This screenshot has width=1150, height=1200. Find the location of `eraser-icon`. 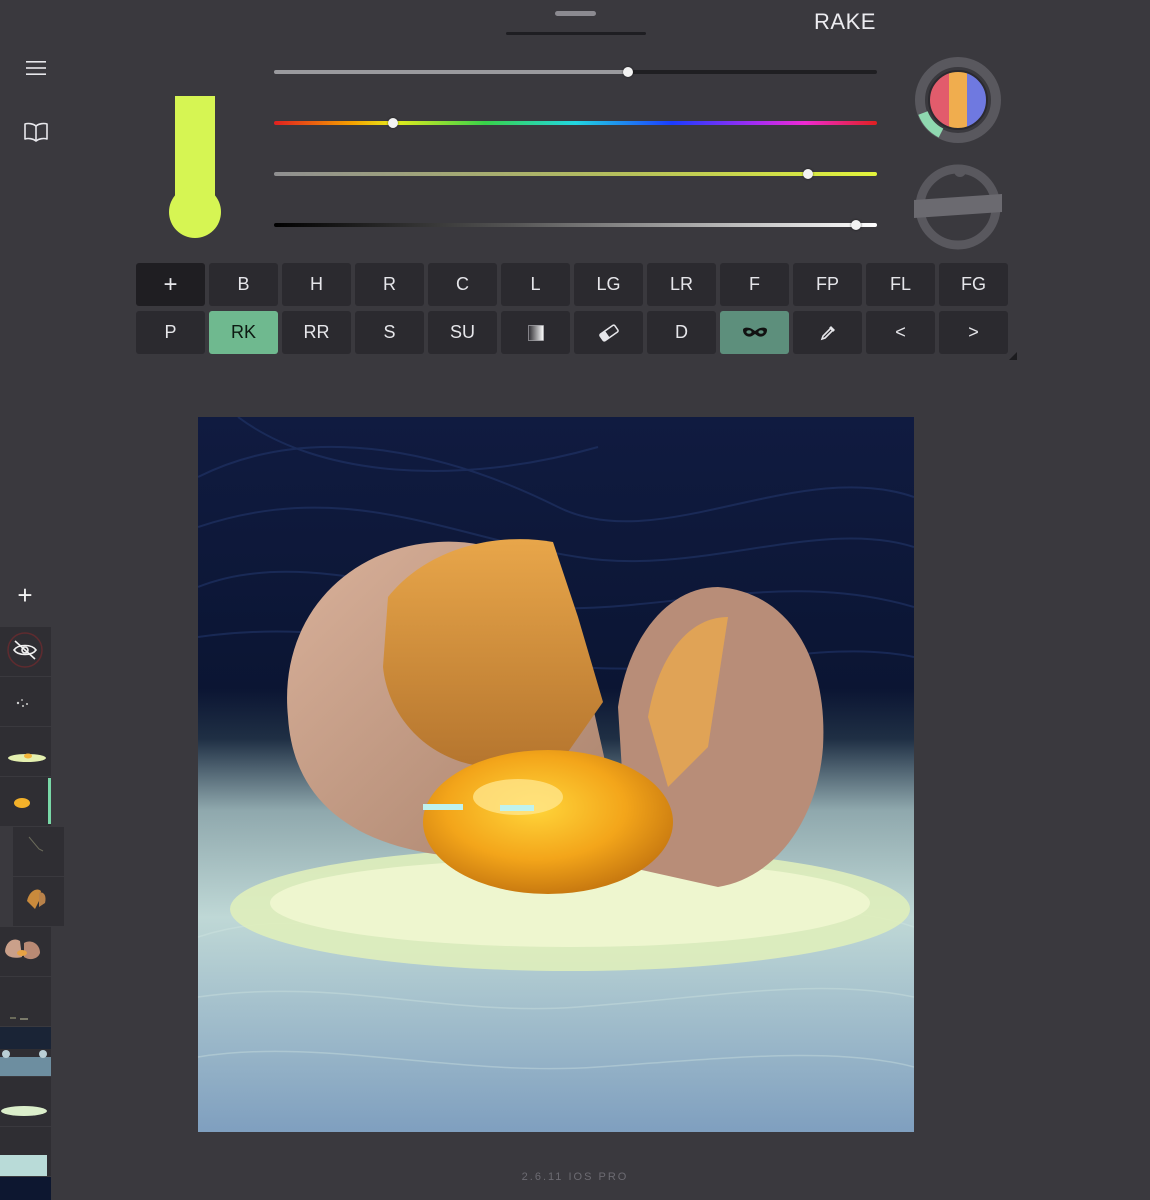

eraser-icon is located at coordinates (608, 332).